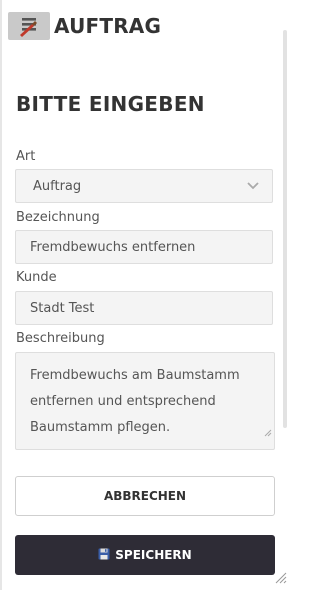 Image resolution: width=320 pixels, height=590 pixels. I want to click on save-button: SPEICHERN, so click(145, 555).